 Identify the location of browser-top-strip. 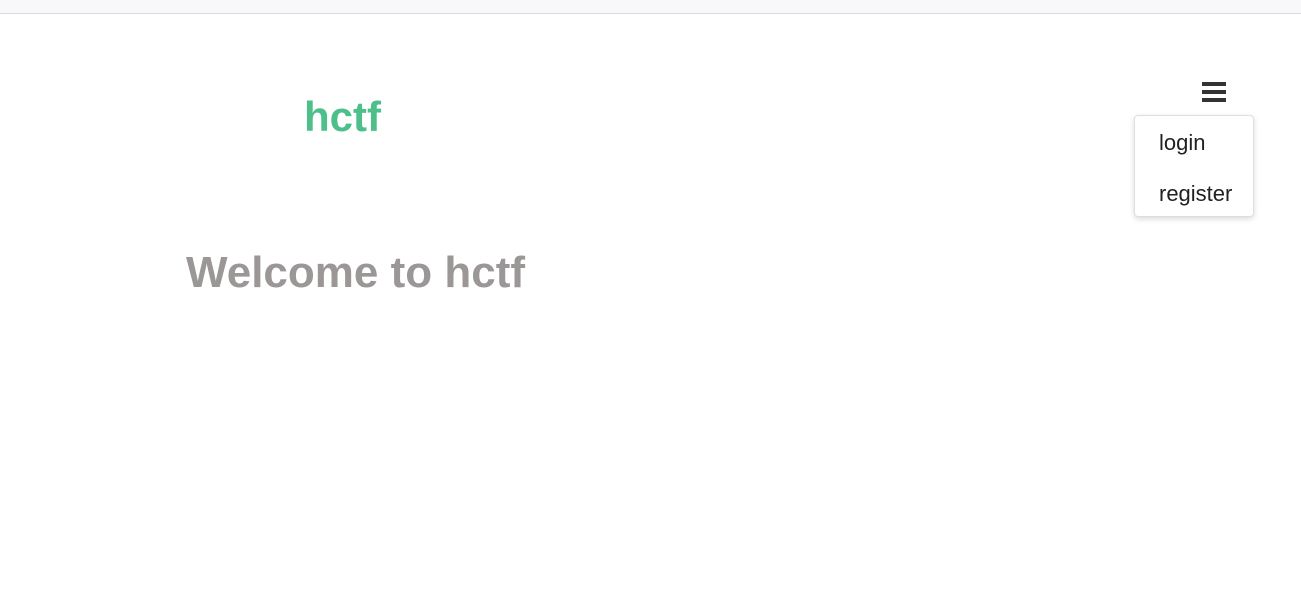
(650, 7).